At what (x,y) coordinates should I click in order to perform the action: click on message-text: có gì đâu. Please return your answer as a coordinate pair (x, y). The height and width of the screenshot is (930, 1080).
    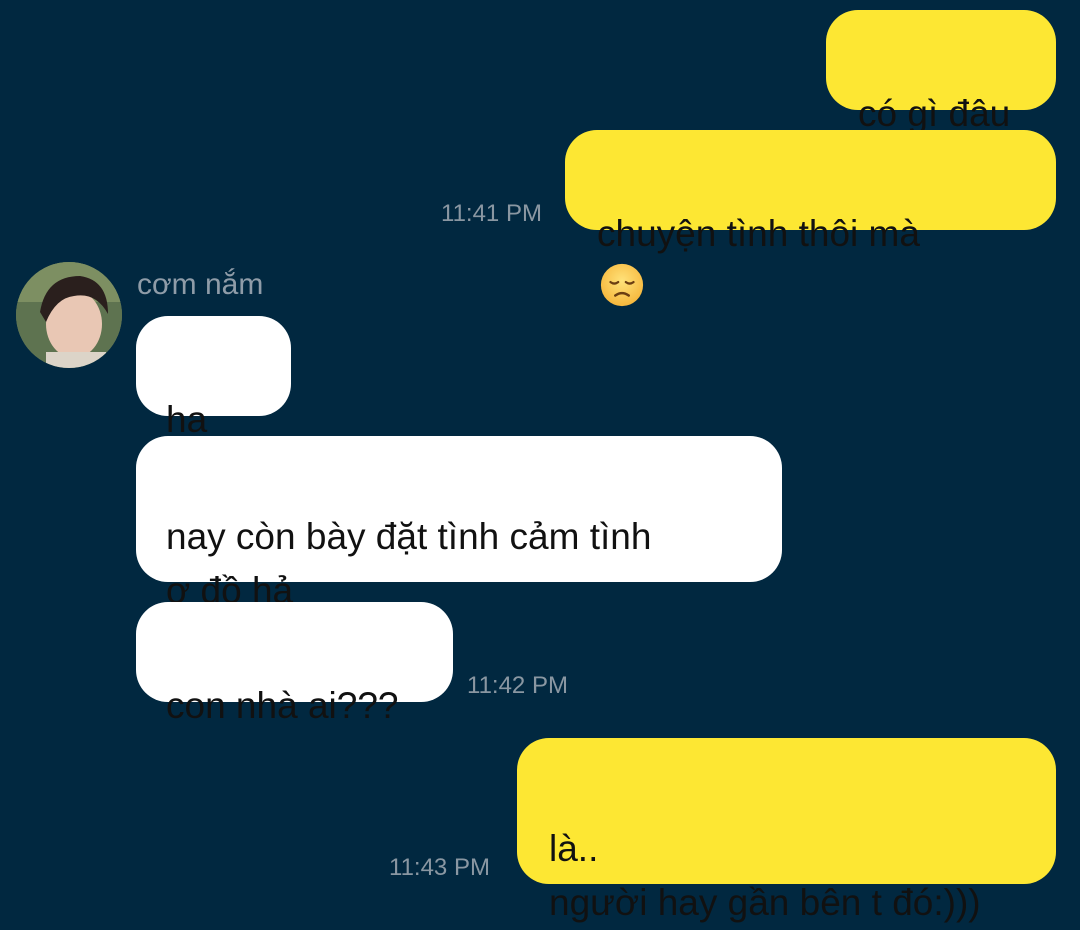
    Looking at the image, I should click on (934, 113).